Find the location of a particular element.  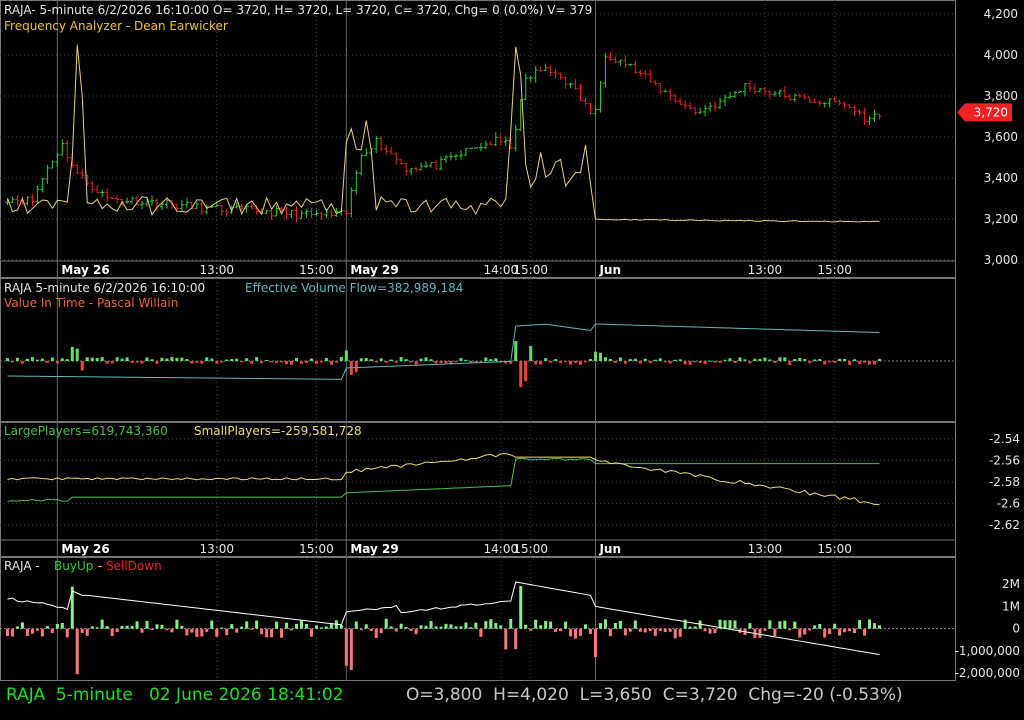

date-label: Jun is located at coordinates (609, 549).